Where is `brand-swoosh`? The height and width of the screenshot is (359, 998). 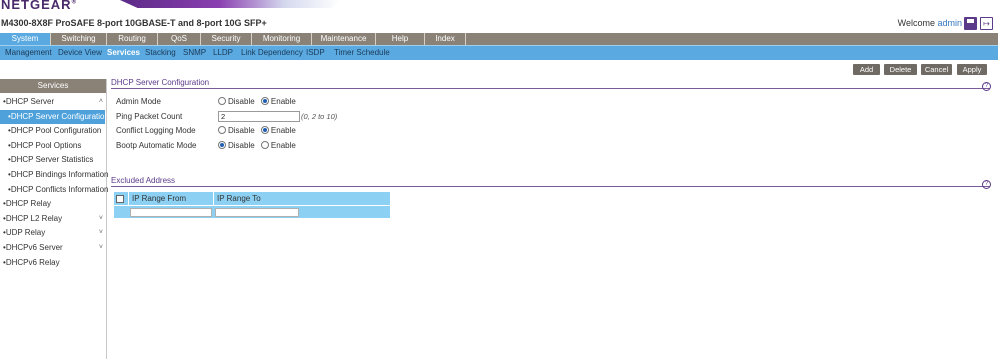 brand-swoosh is located at coordinates (230, 4).